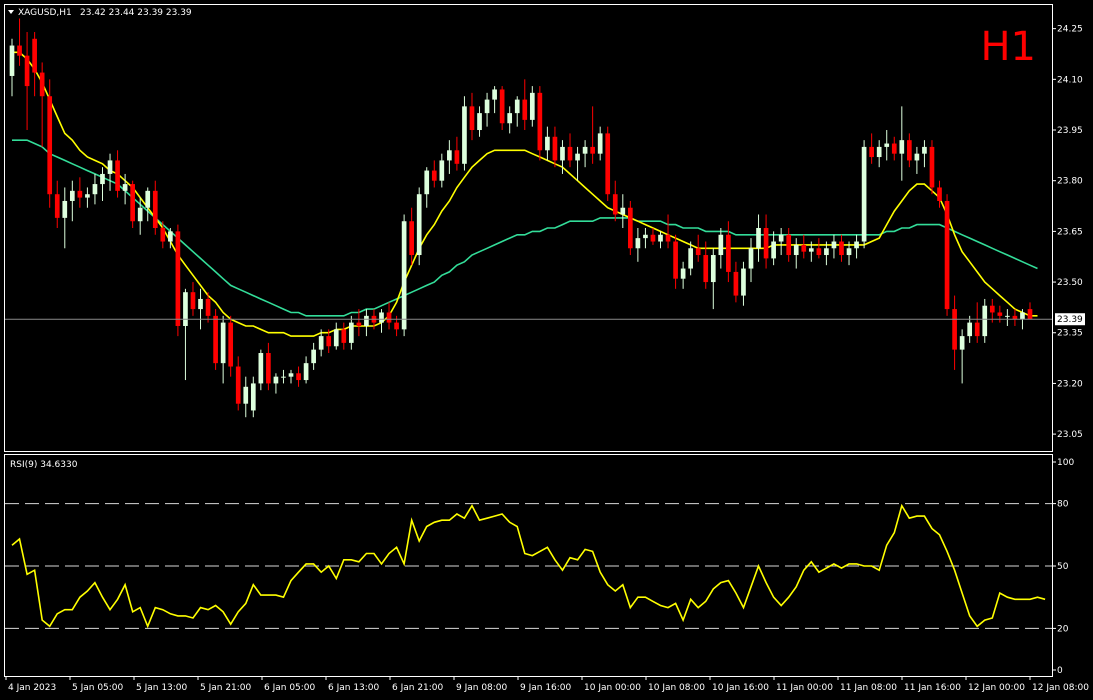  I want to click on time-tick-label: 10 Jan 08:00, so click(676, 688).